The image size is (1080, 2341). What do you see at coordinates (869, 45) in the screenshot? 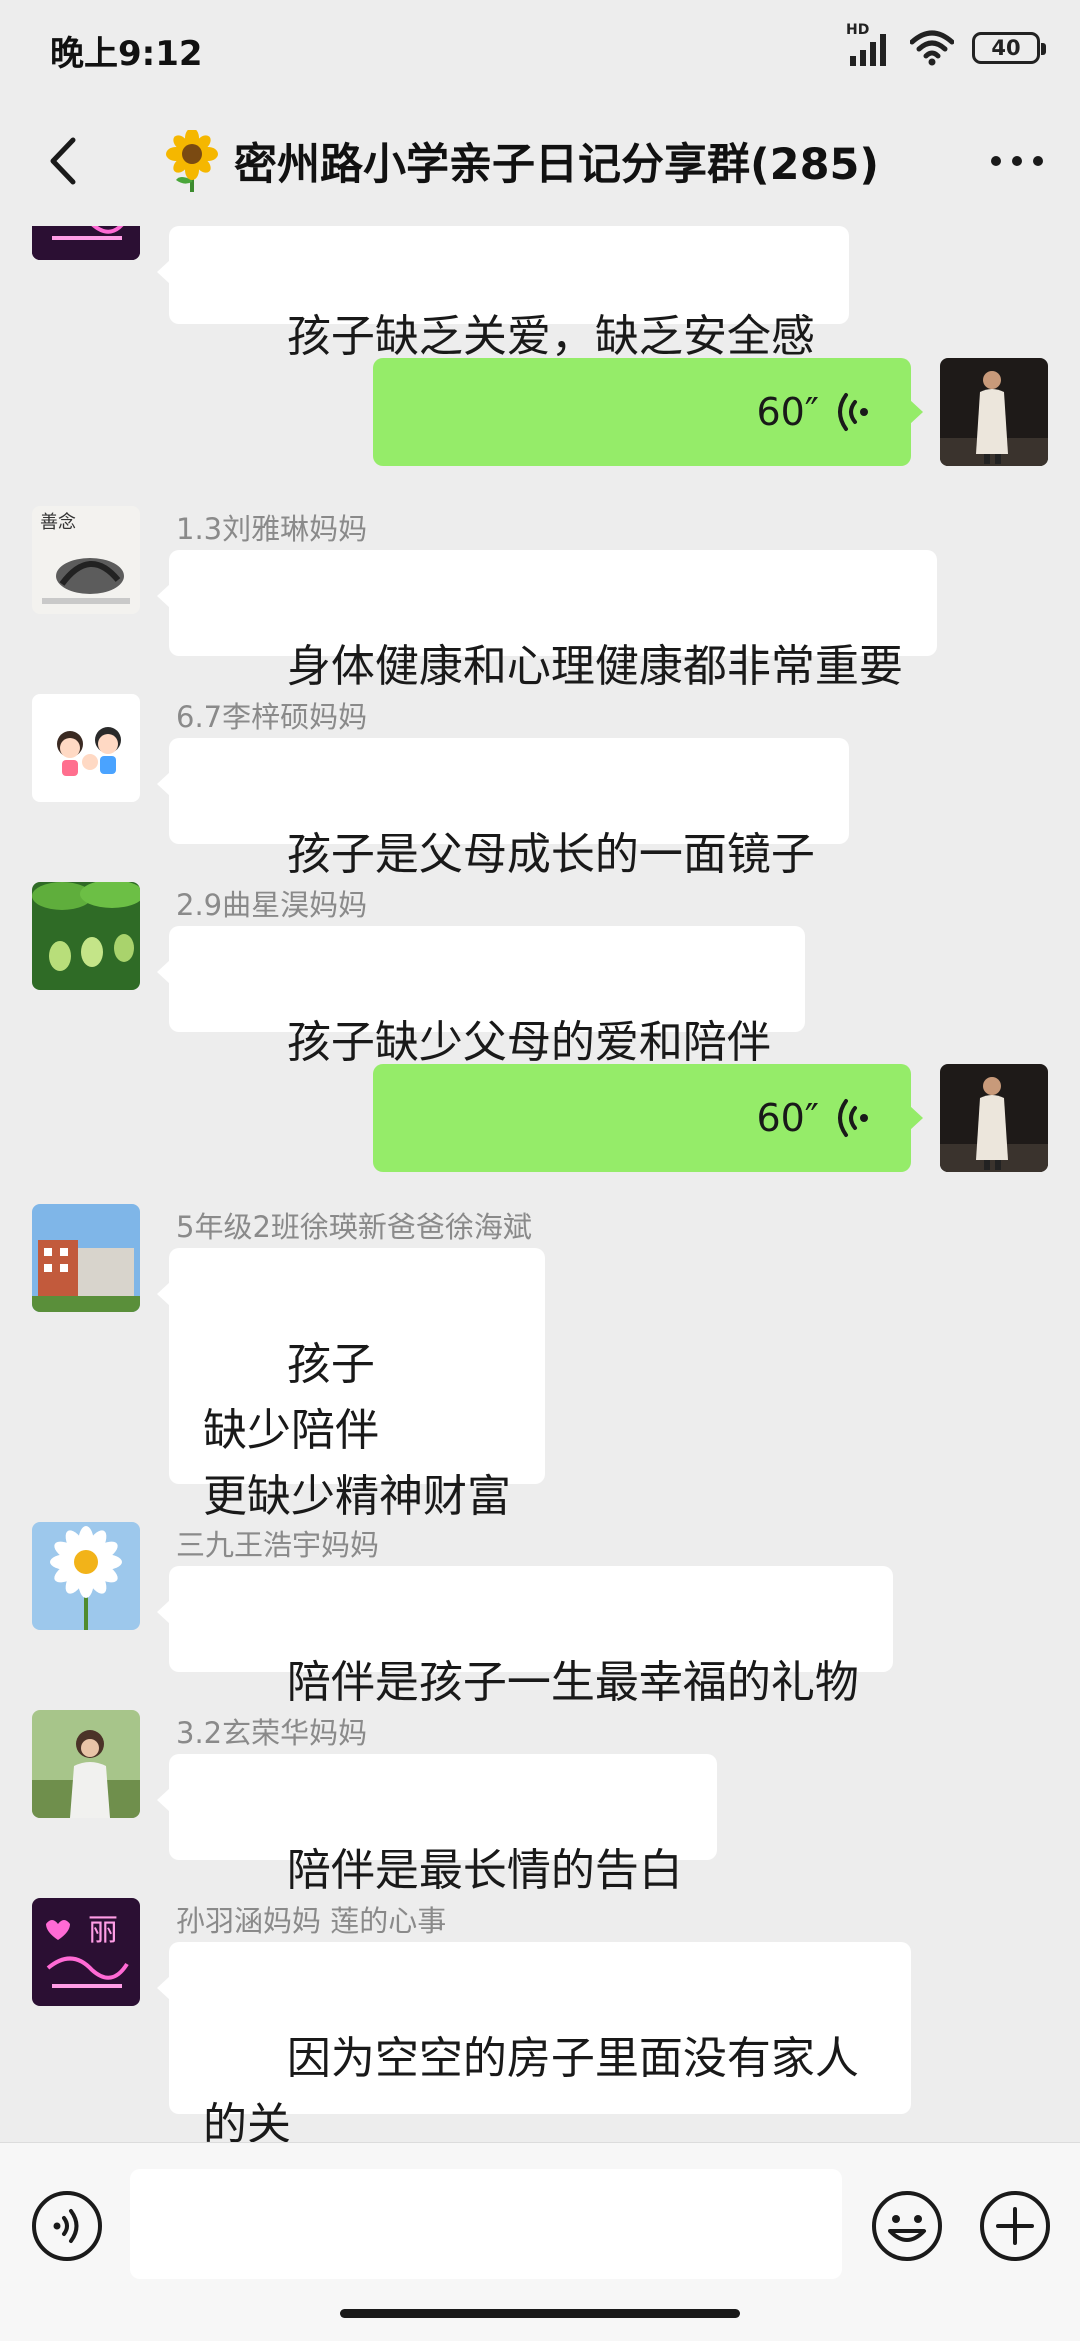
I see `signal-icon: HD` at bounding box center [869, 45].